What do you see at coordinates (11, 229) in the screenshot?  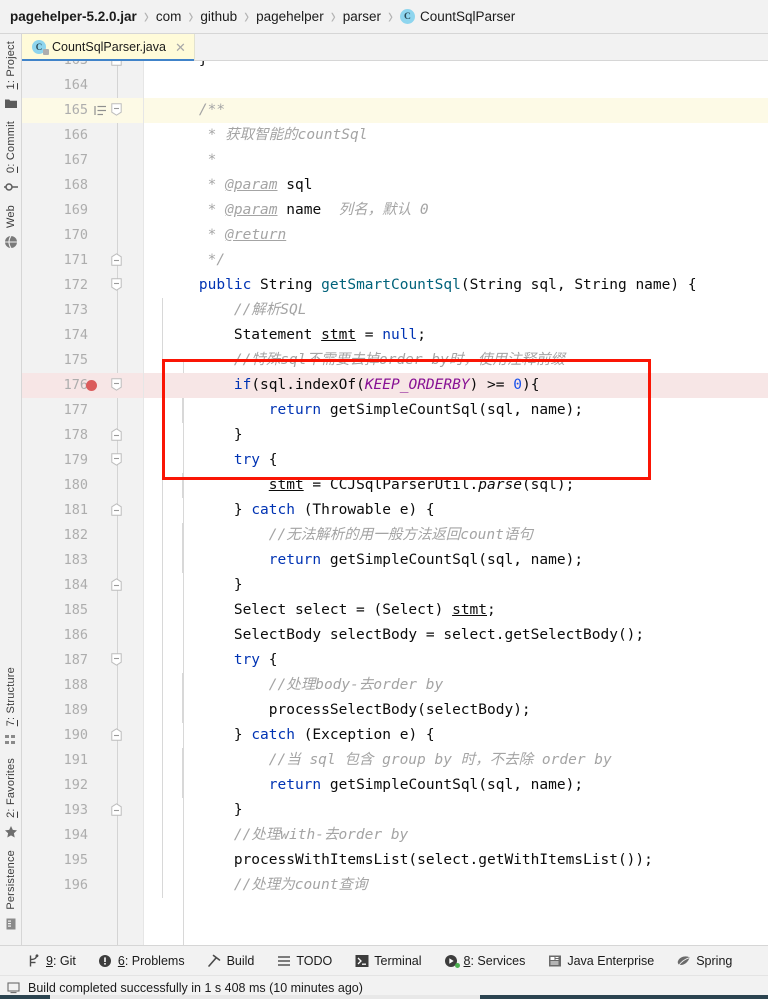 I see `rail-item-web: Web` at bounding box center [11, 229].